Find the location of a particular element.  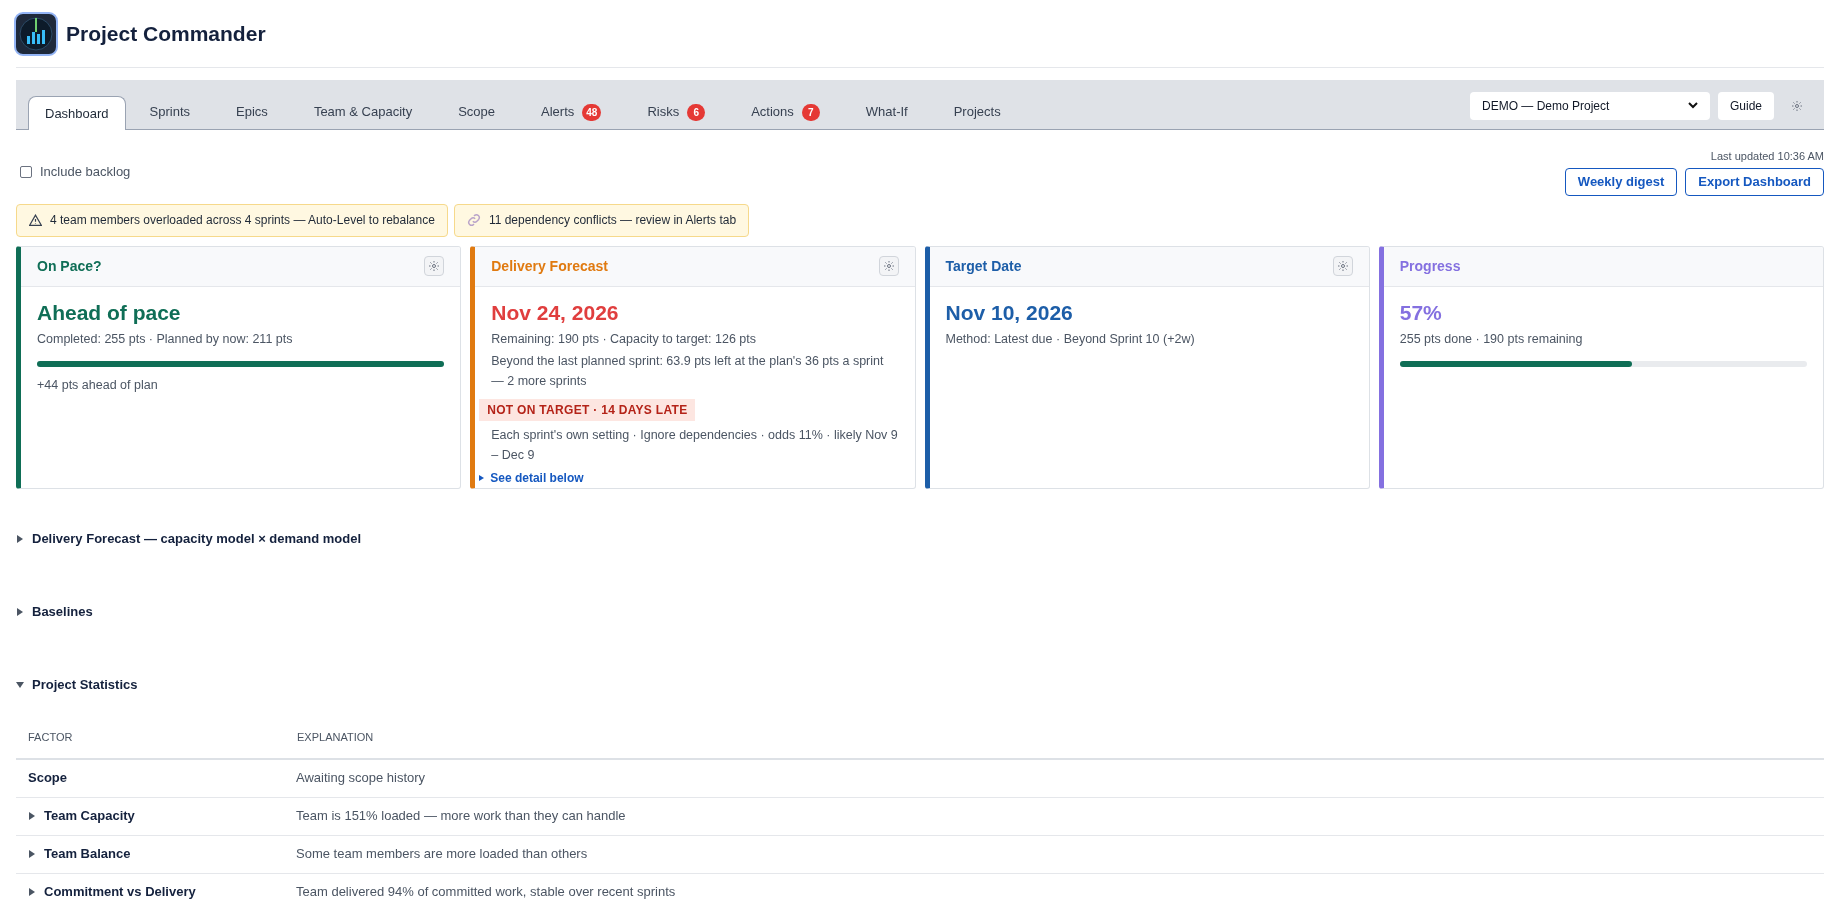

action-button: Export Dashboard is located at coordinates (1754, 181).